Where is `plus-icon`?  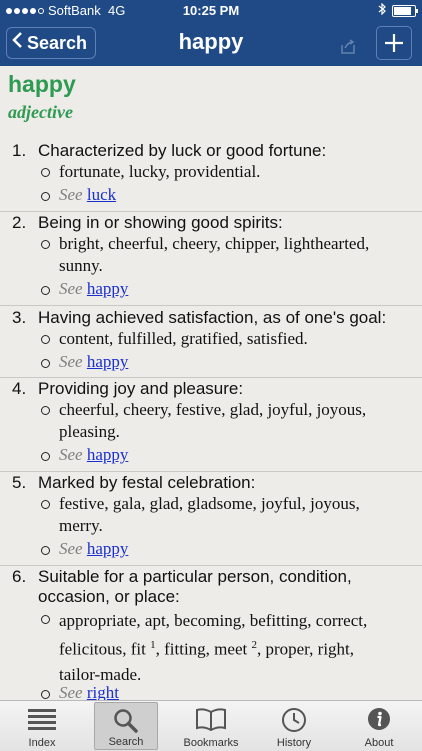 plus-icon is located at coordinates (394, 43).